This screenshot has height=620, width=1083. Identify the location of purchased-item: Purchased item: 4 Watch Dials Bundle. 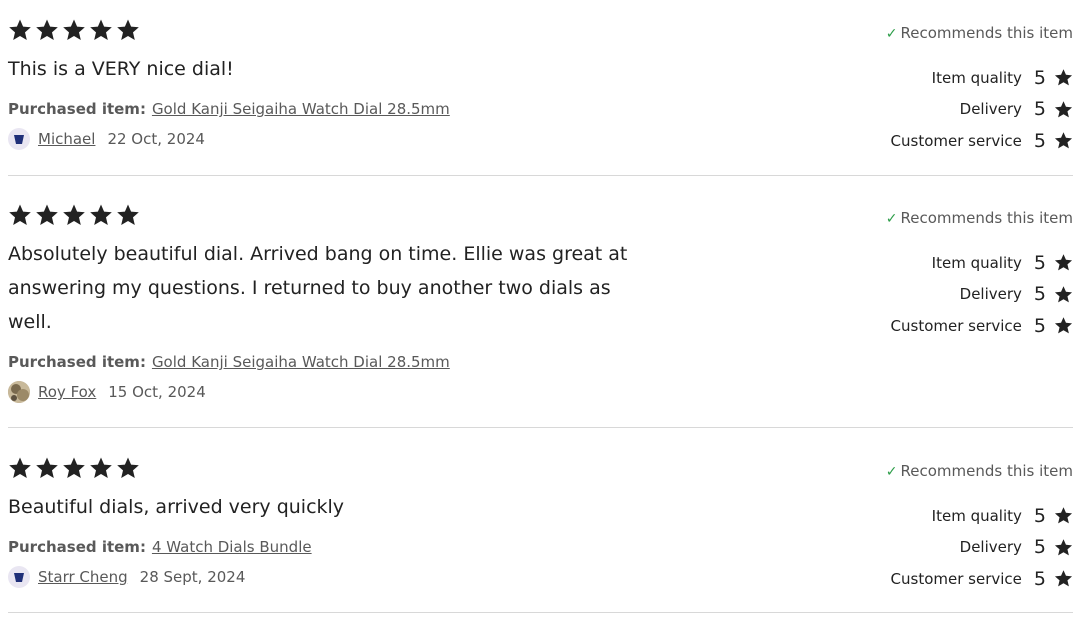
(160, 547).